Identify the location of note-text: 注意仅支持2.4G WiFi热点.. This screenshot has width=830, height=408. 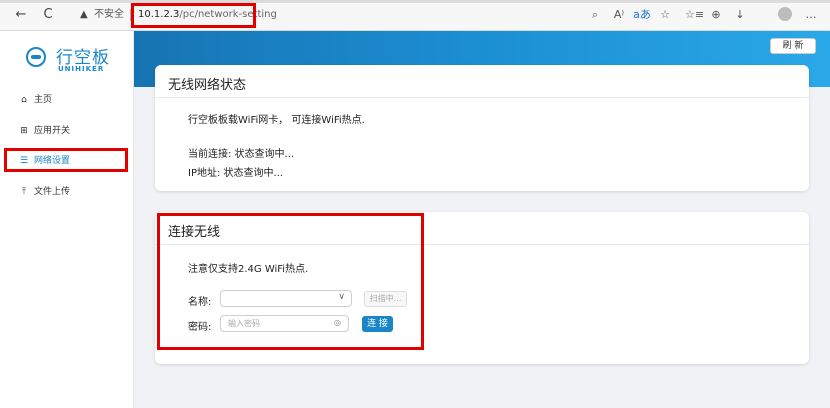
(248, 269).